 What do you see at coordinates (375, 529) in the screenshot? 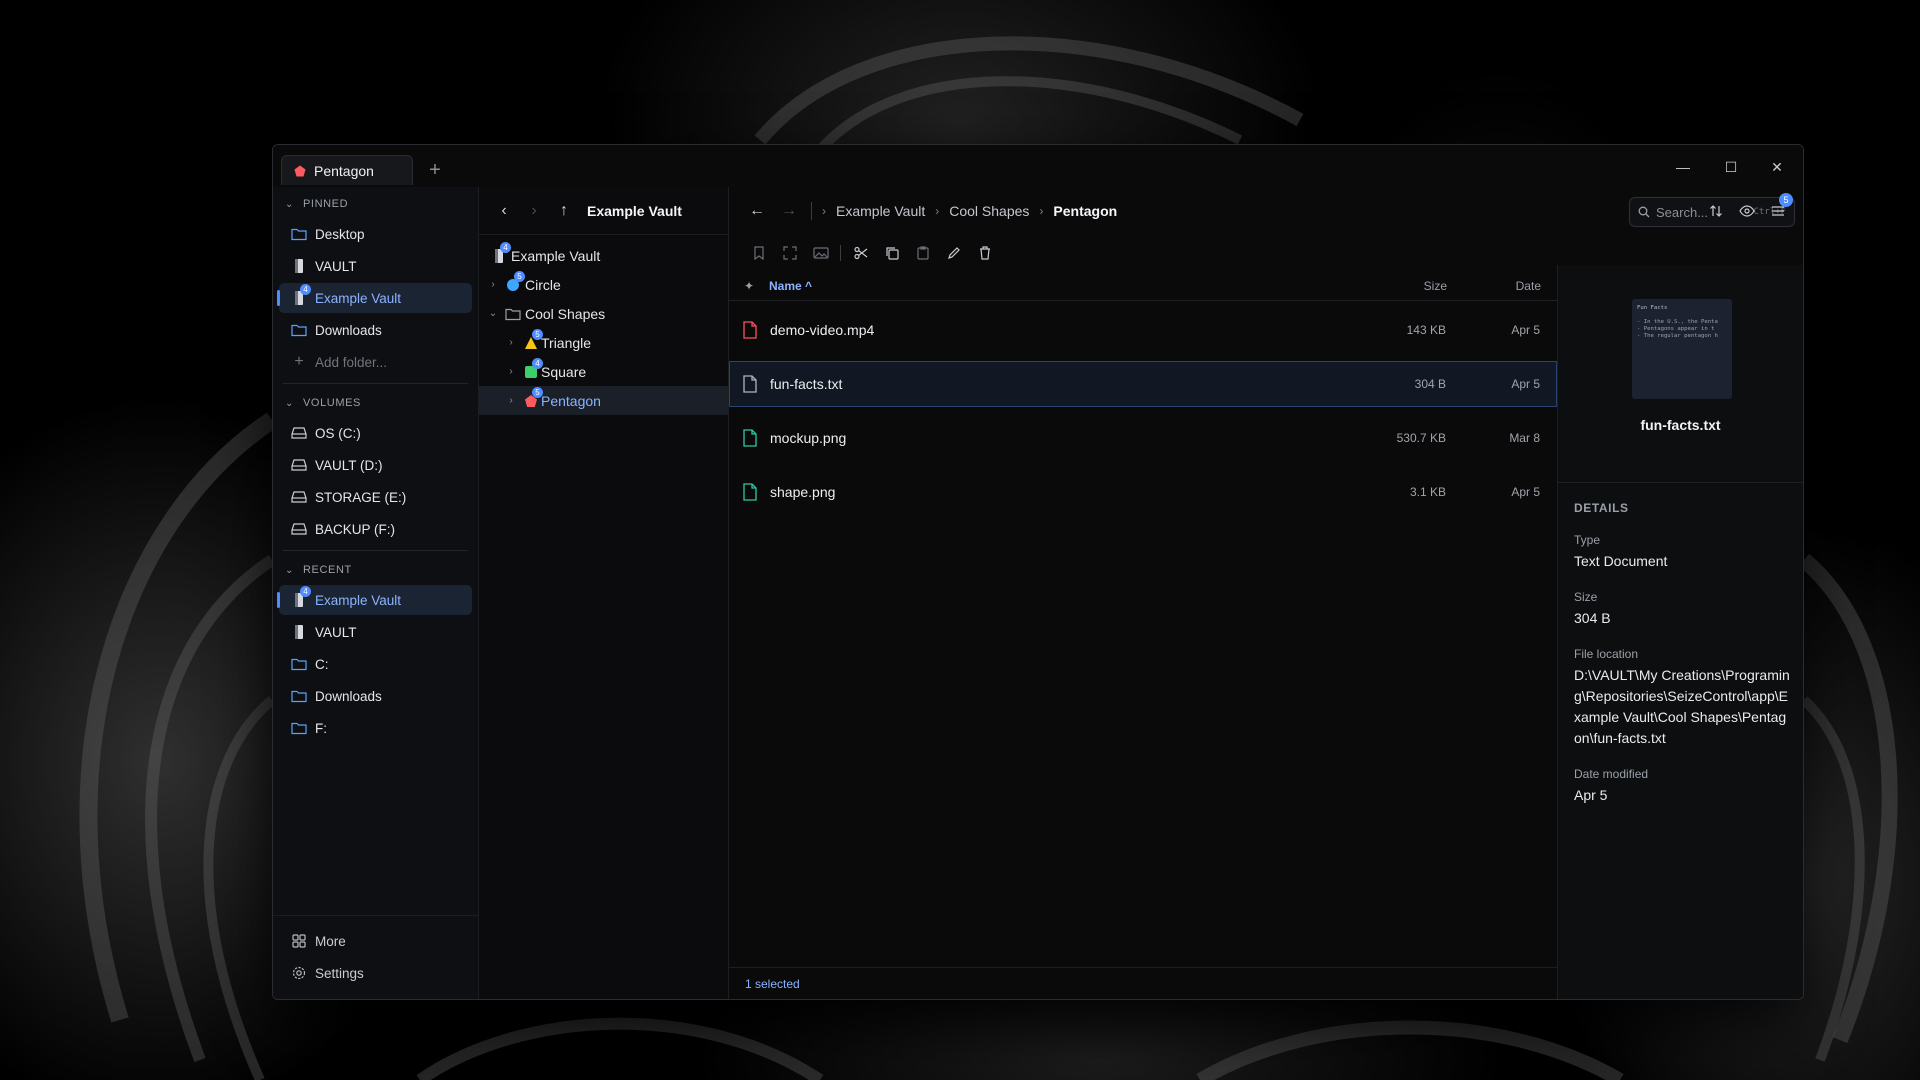
I see `sidebar-item-backup-f: BACKUP (F:)` at bounding box center [375, 529].